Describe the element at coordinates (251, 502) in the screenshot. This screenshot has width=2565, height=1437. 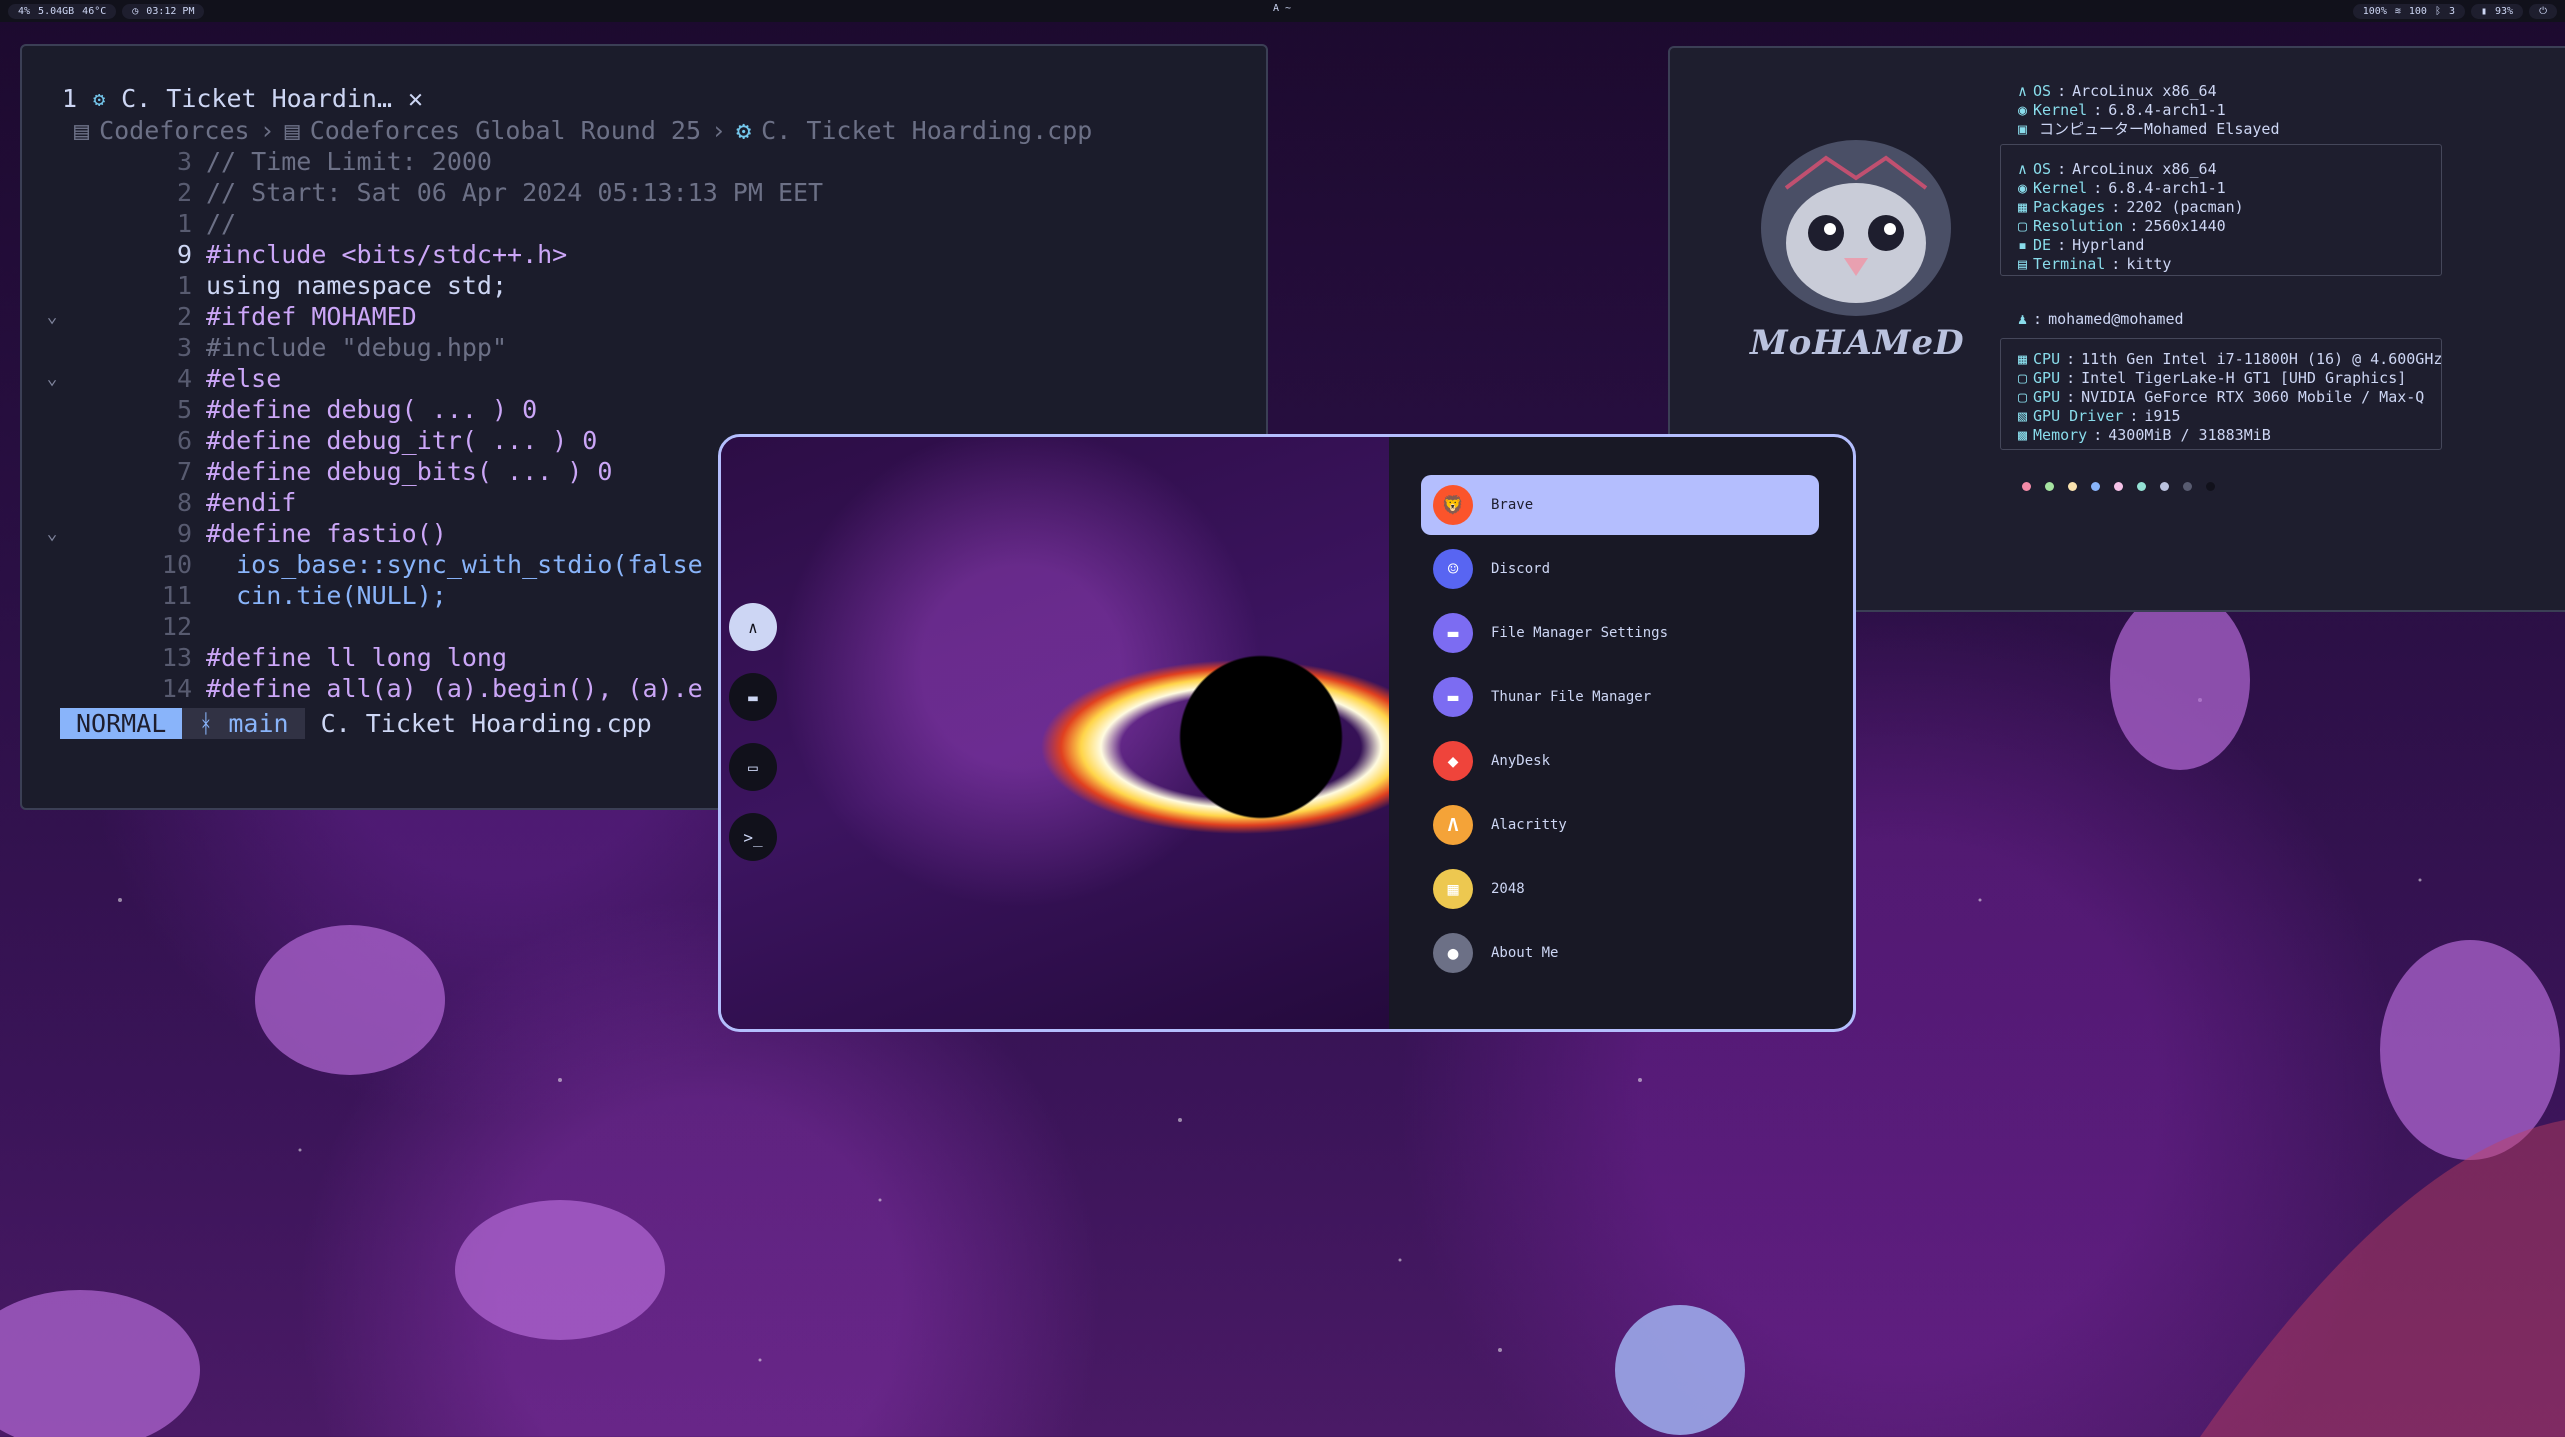
I see `code-text: #endif` at that location.